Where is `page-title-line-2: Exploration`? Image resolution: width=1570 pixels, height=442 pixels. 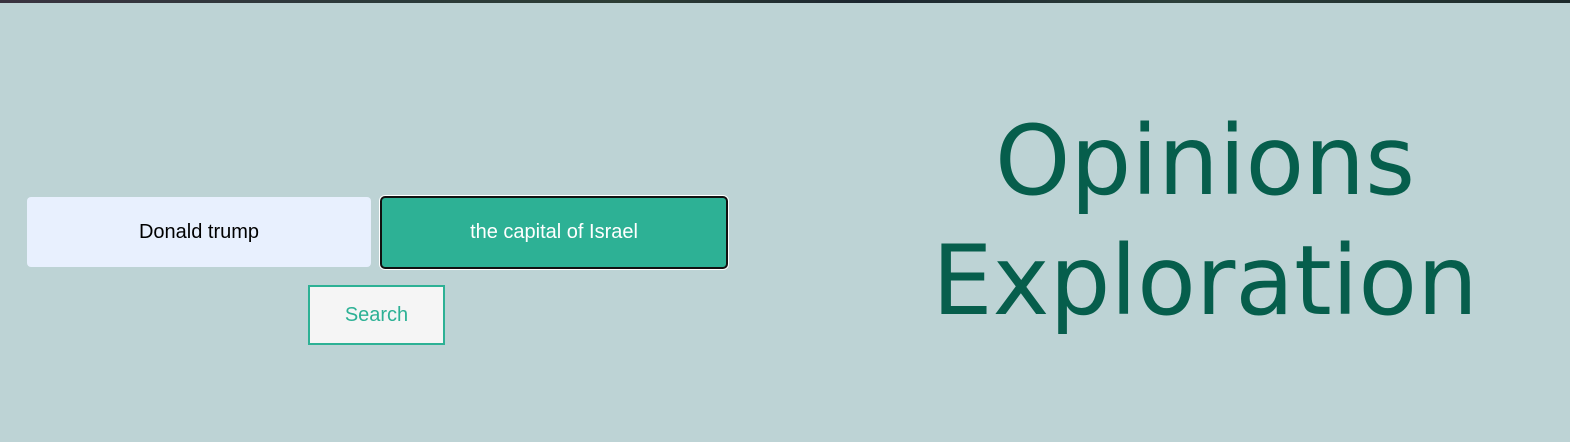 page-title-line-2: Exploration is located at coordinates (1205, 281).